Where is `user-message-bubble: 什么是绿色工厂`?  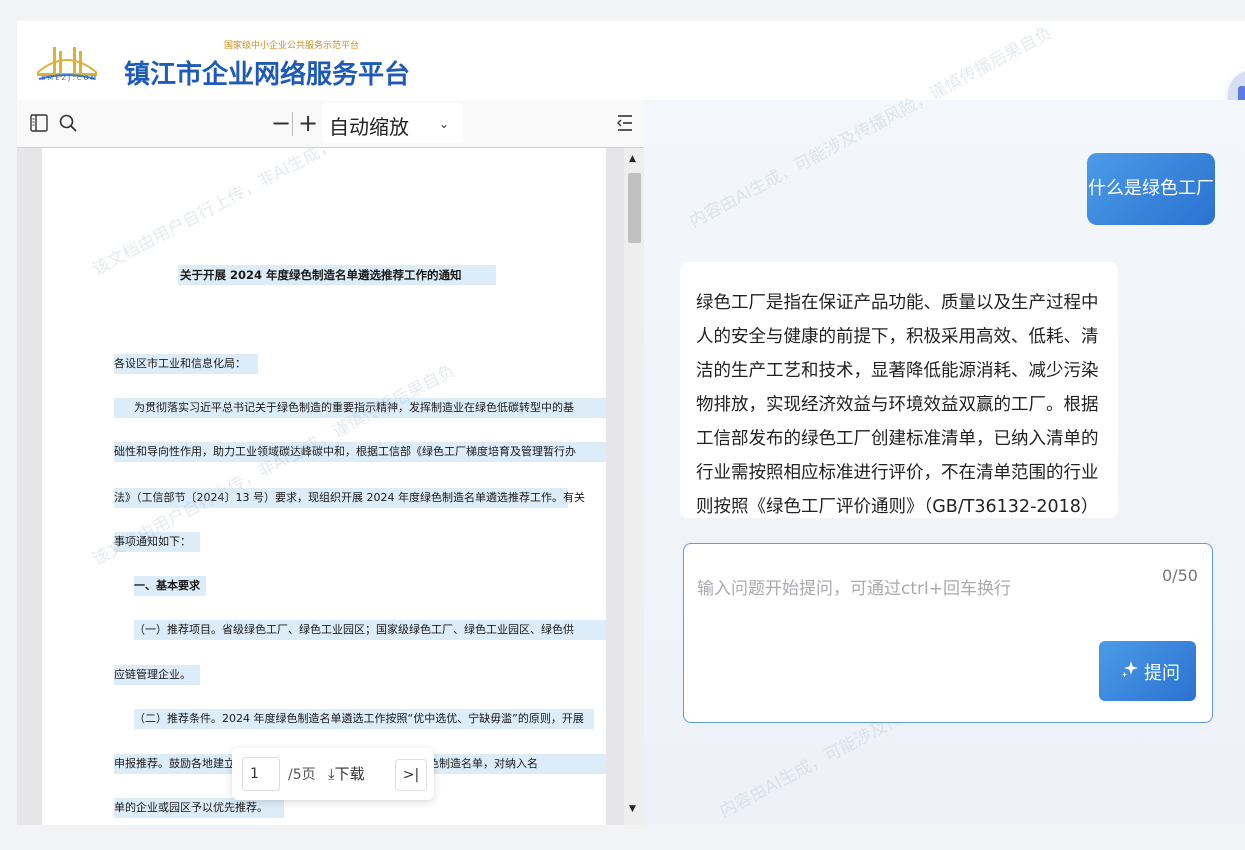
user-message-bubble: 什么是绿色工厂 is located at coordinates (1151, 189).